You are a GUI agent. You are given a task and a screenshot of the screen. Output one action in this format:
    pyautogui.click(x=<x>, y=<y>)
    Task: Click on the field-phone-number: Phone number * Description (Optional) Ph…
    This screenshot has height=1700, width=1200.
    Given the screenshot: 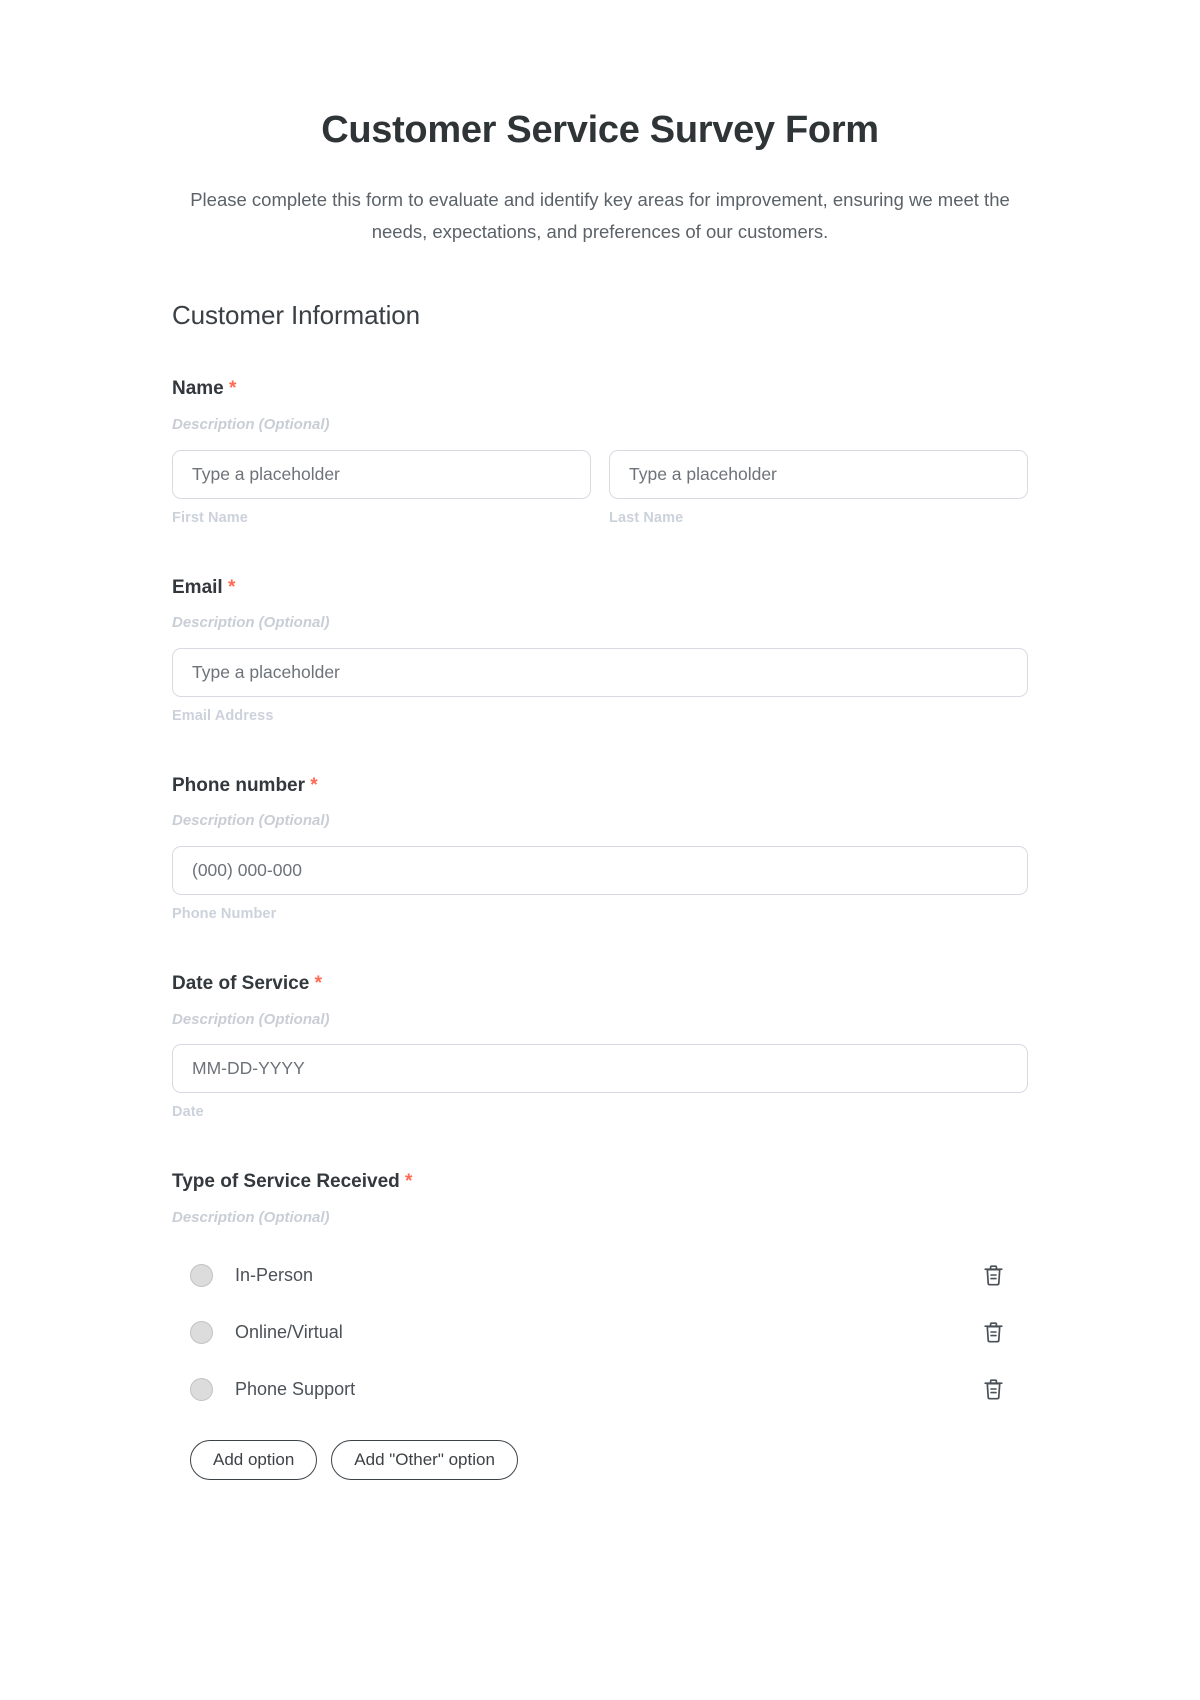 What is the action you would take?
    pyautogui.click(x=600, y=848)
    